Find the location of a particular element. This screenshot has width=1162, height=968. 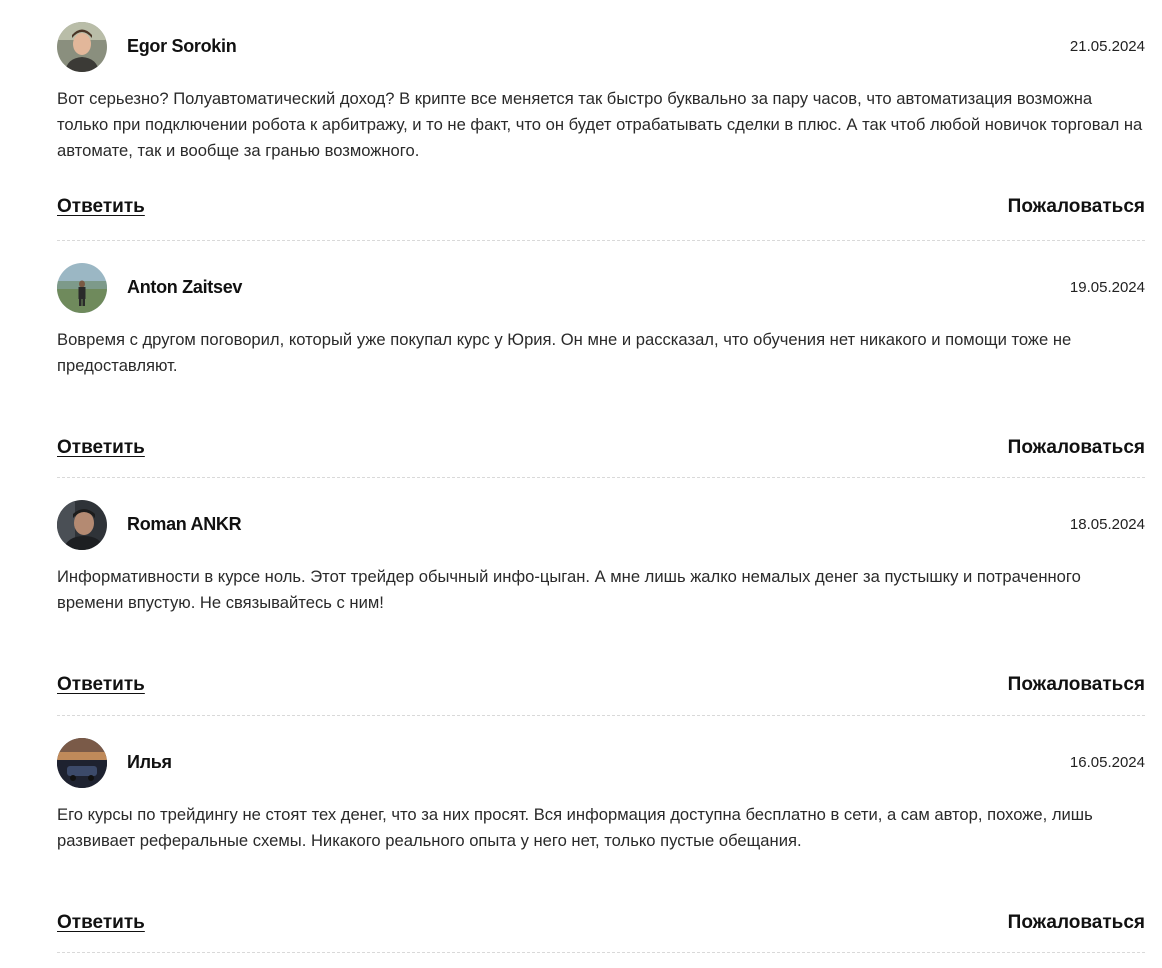

comment-date: 16.05.2024 is located at coordinates (1107, 762).